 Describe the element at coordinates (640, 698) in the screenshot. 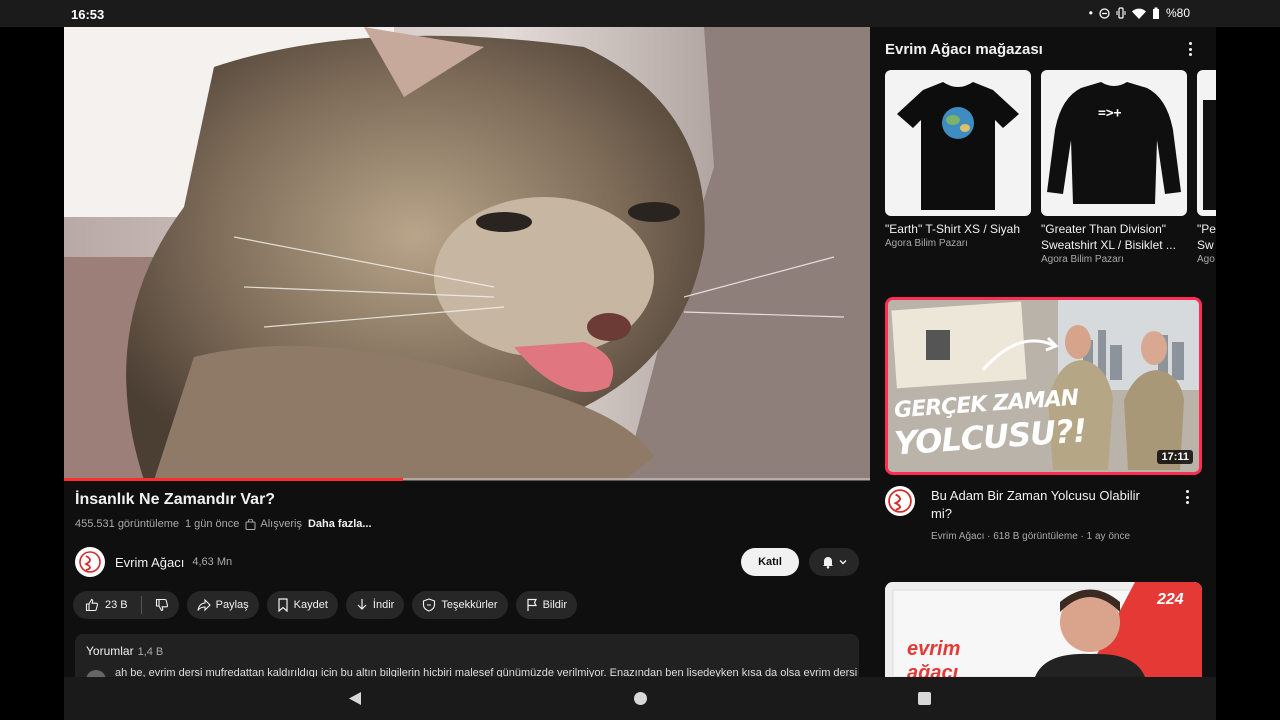

I see `home-button` at that location.